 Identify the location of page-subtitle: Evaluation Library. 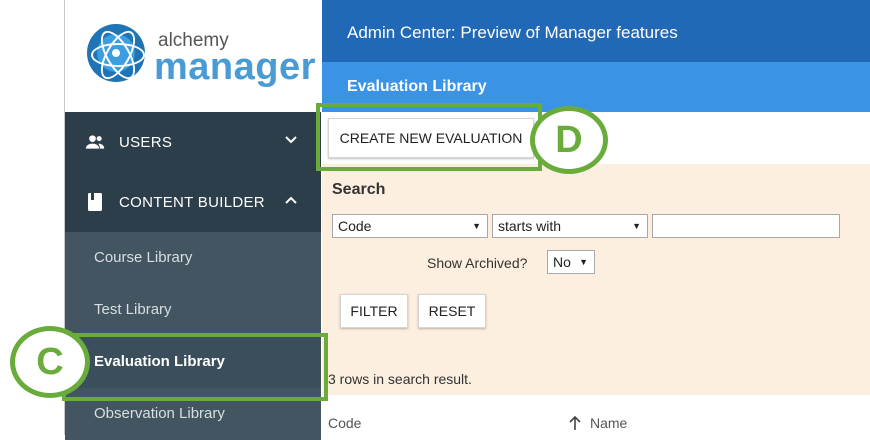
(417, 86).